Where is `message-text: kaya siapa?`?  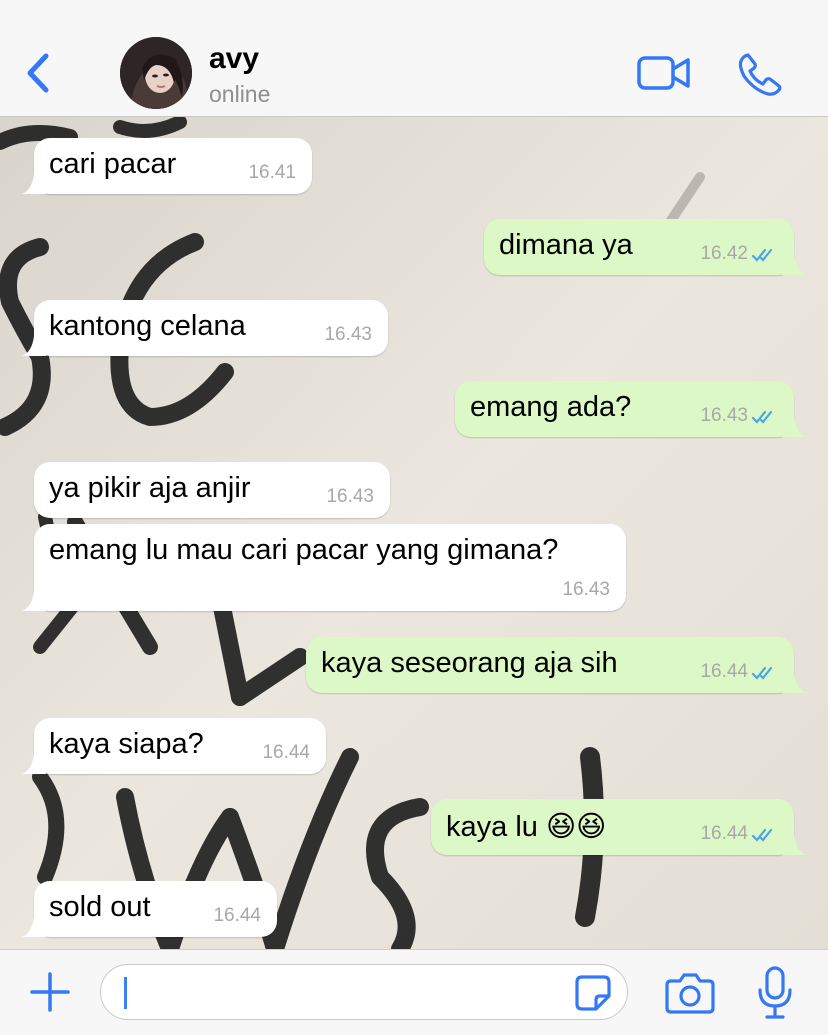 message-text: kaya siapa? is located at coordinates (126, 744).